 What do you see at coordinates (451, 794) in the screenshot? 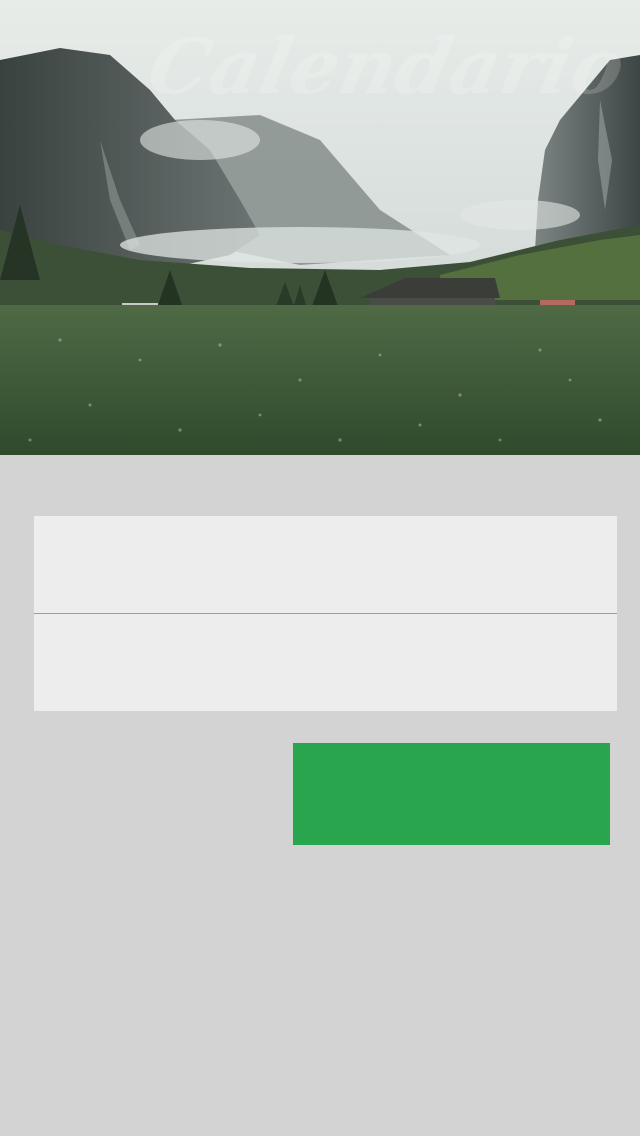
I see `submit-button` at bounding box center [451, 794].